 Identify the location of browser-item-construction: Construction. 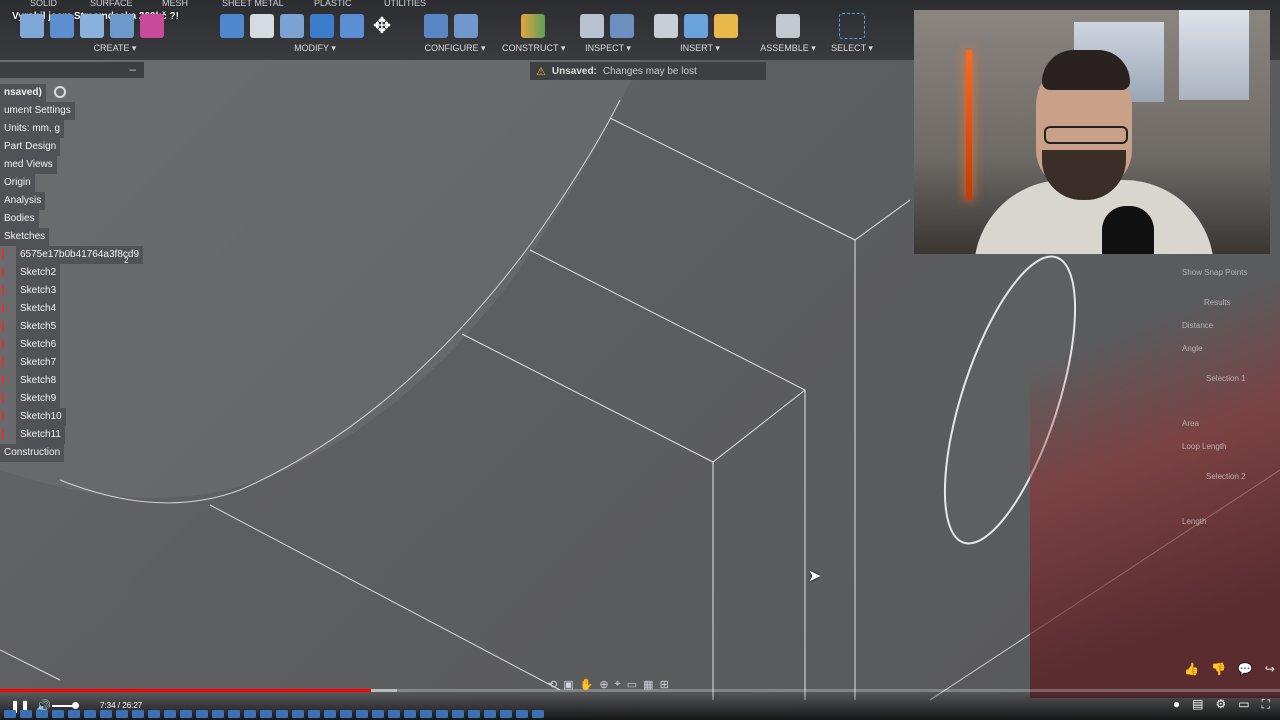
(70, 453).